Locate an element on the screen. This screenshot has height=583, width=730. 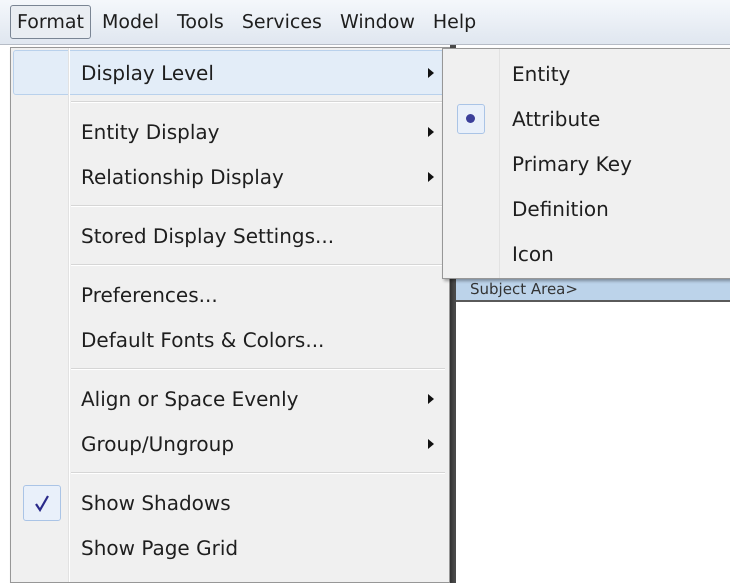
menu-item: Align or Space Evenly is located at coordinates (230, 398).